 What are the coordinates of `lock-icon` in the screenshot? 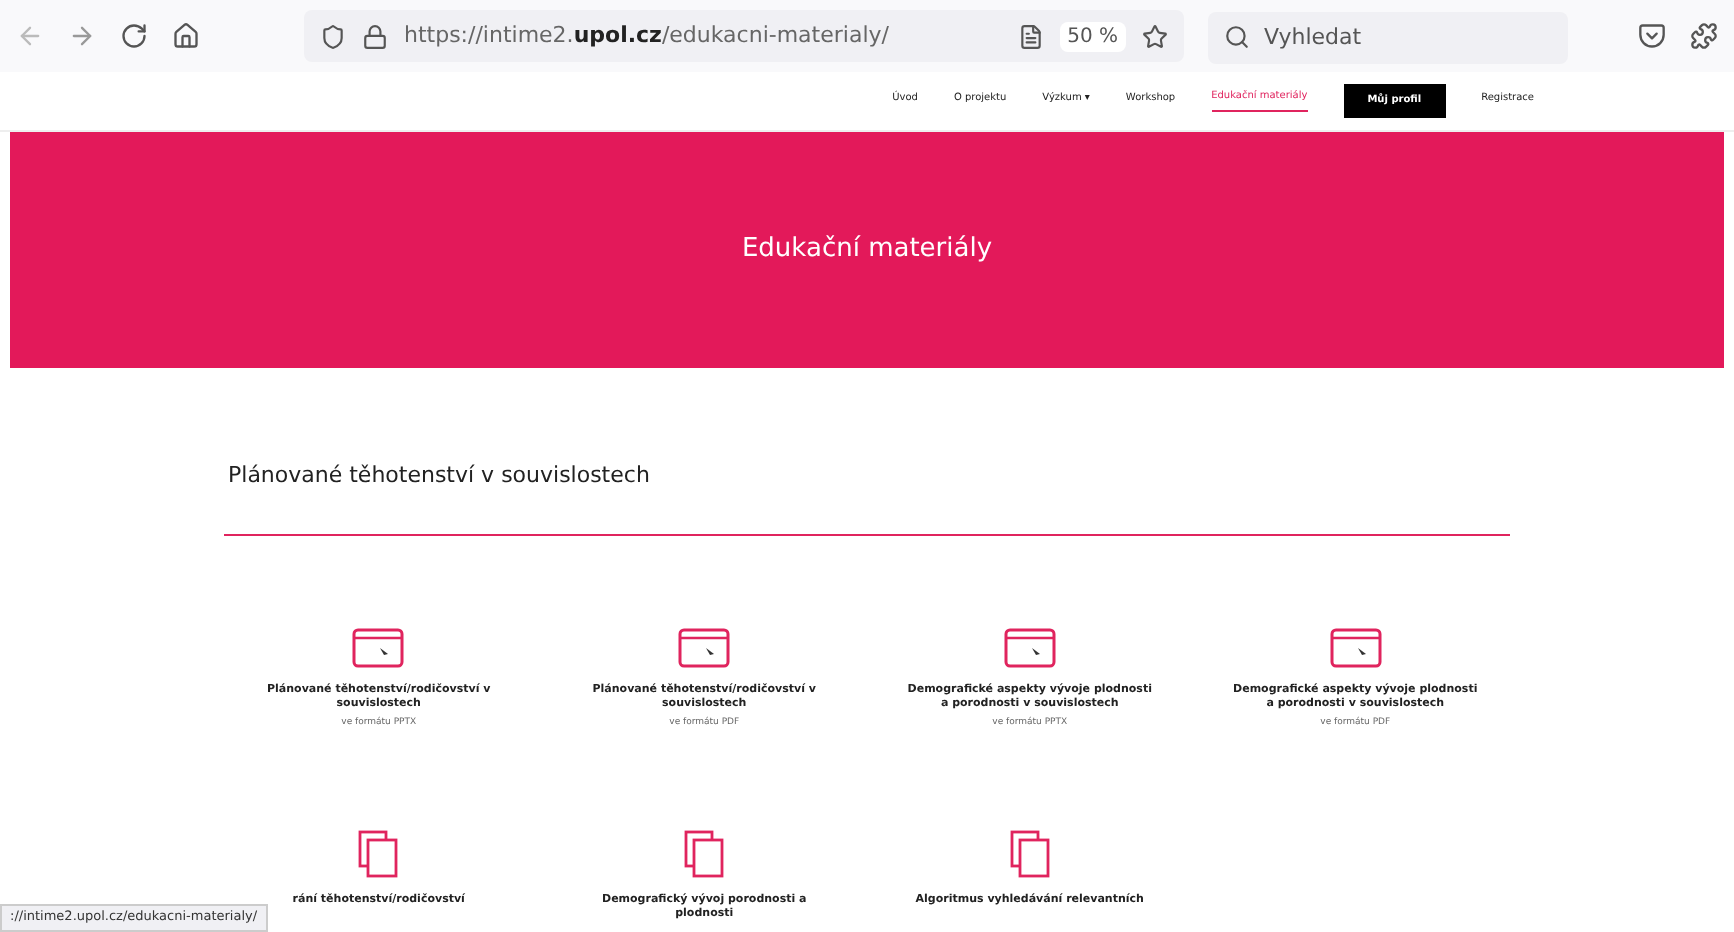 It's located at (375, 36).